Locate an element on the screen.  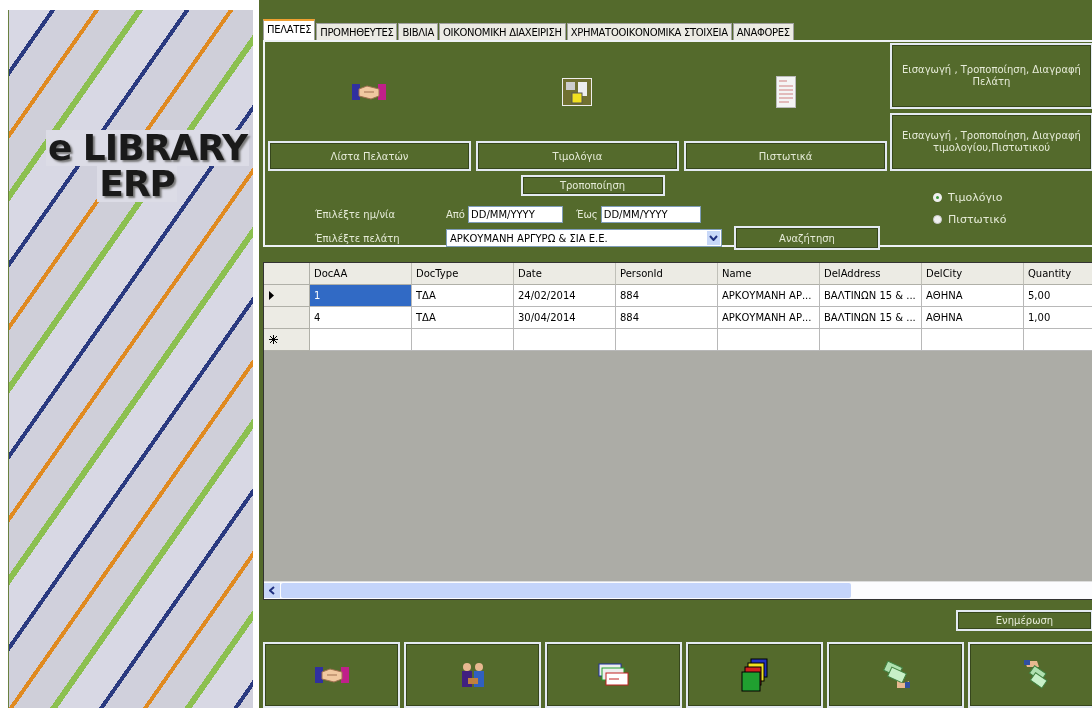
panel-button: Εισαγωγή , Τροποποίηση, Διαγραφή τιμολογίου,Πιστωτικού is located at coordinates (991, 142).